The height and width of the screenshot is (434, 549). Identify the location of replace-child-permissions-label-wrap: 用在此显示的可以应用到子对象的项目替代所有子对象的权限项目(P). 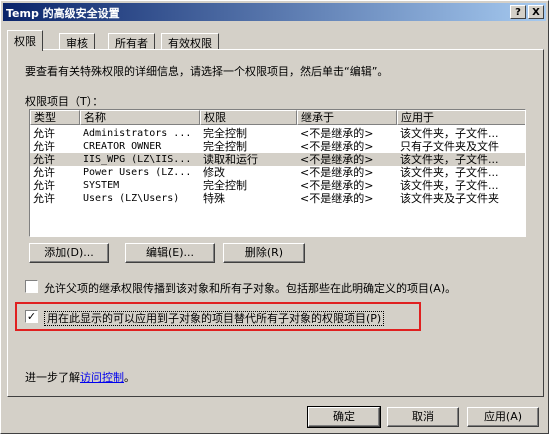
(214, 318).